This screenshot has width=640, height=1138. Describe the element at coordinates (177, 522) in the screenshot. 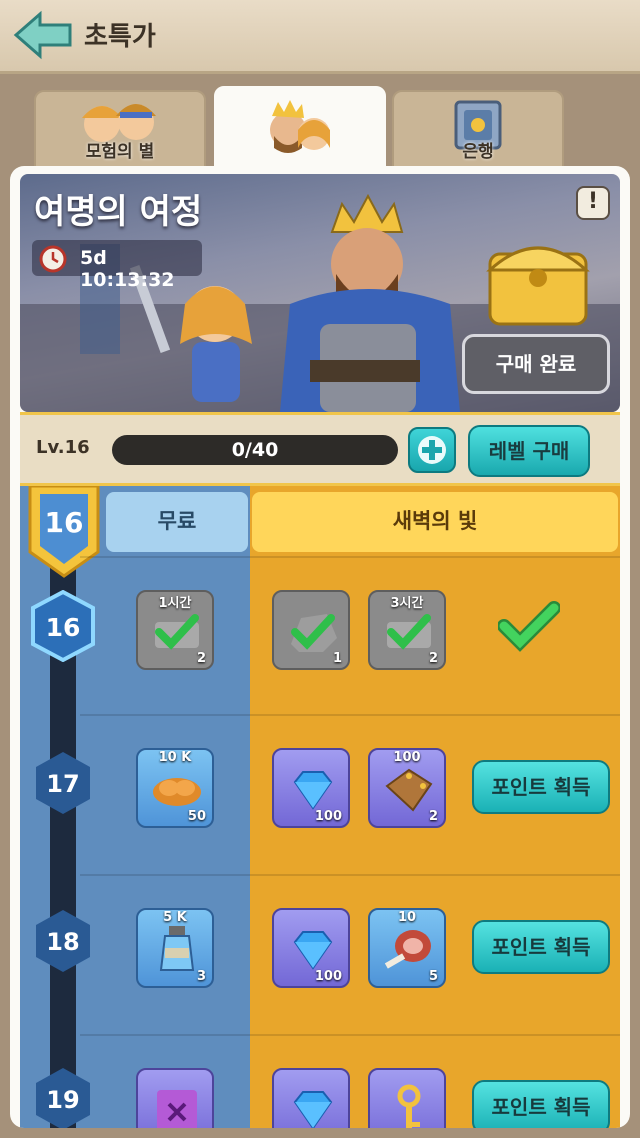

I see `free-column-header: 무료` at that location.